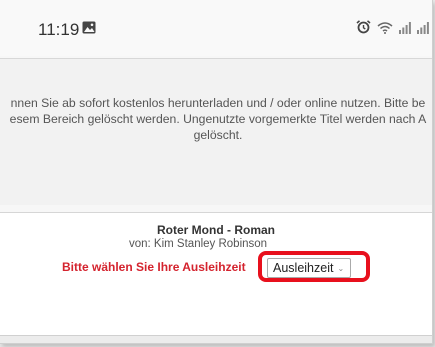 This screenshot has width=435, height=347. Describe the element at coordinates (59, 29) in the screenshot. I see `status-time: 11:19` at that location.